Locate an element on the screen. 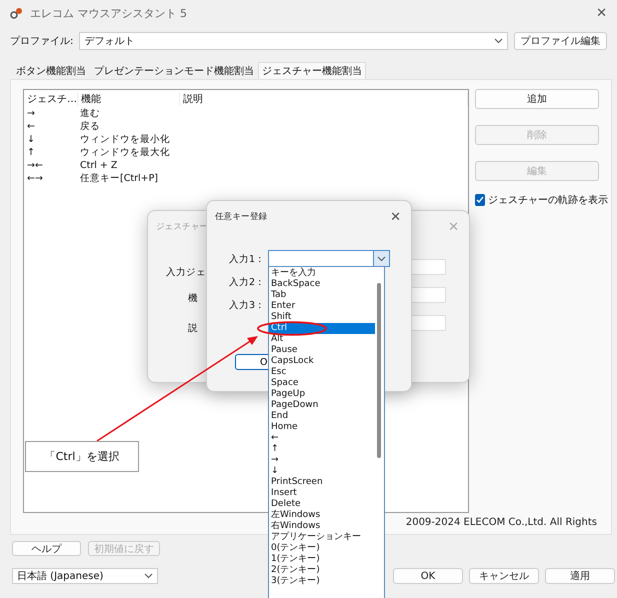  column-header: 機能 is located at coordinates (129, 99).